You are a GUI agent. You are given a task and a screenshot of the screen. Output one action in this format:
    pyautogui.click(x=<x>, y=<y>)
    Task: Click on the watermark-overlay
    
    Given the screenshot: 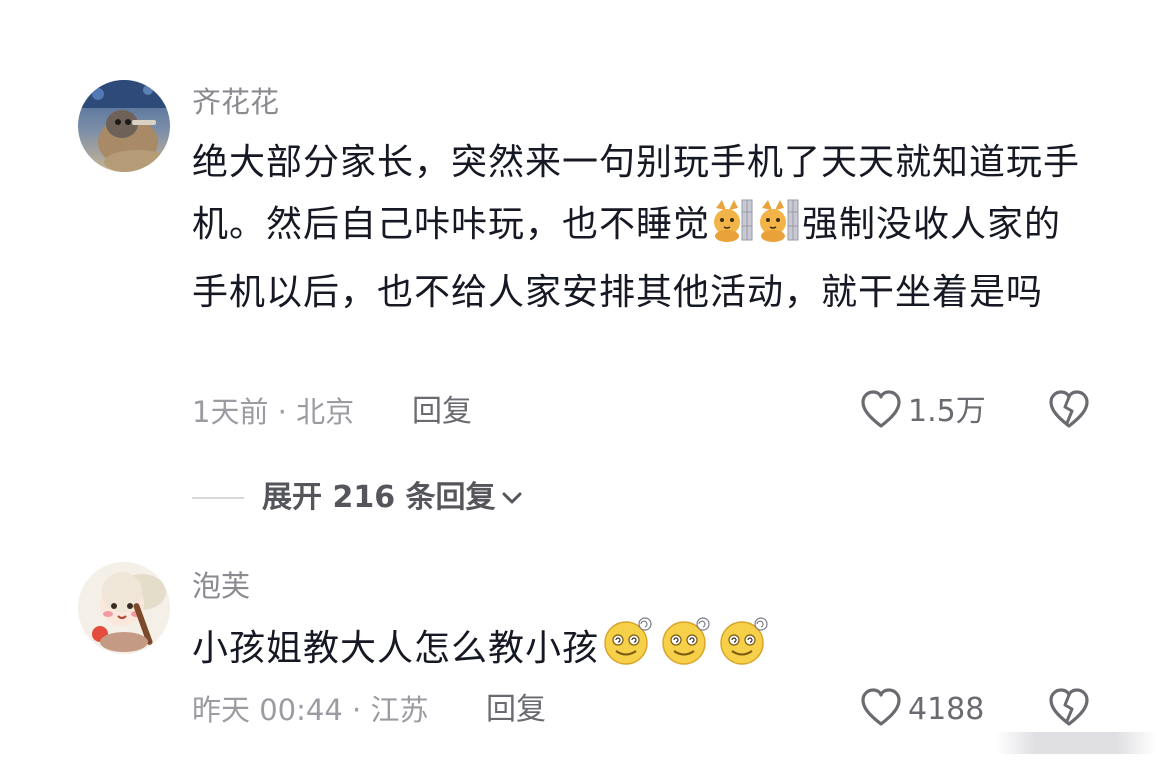 What is the action you would take?
    pyautogui.click(x=1076, y=743)
    